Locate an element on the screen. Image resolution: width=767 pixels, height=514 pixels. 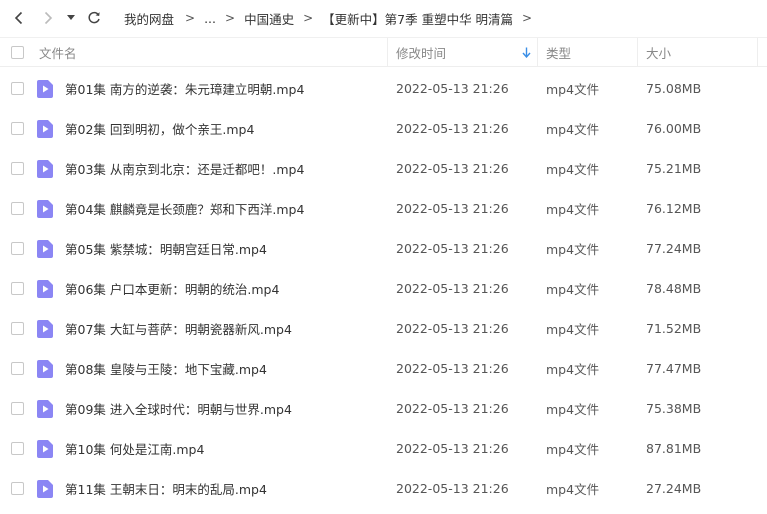
column-header-type: 类型 is located at coordinates (558, 52).